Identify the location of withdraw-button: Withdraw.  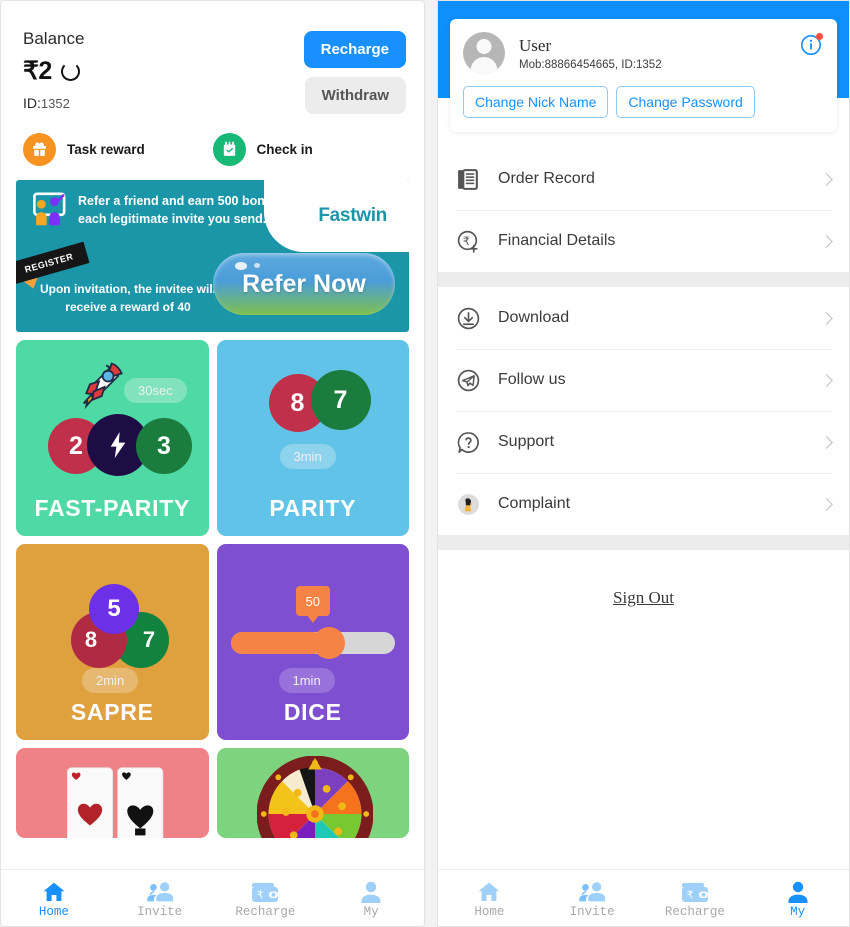
(355, 95).